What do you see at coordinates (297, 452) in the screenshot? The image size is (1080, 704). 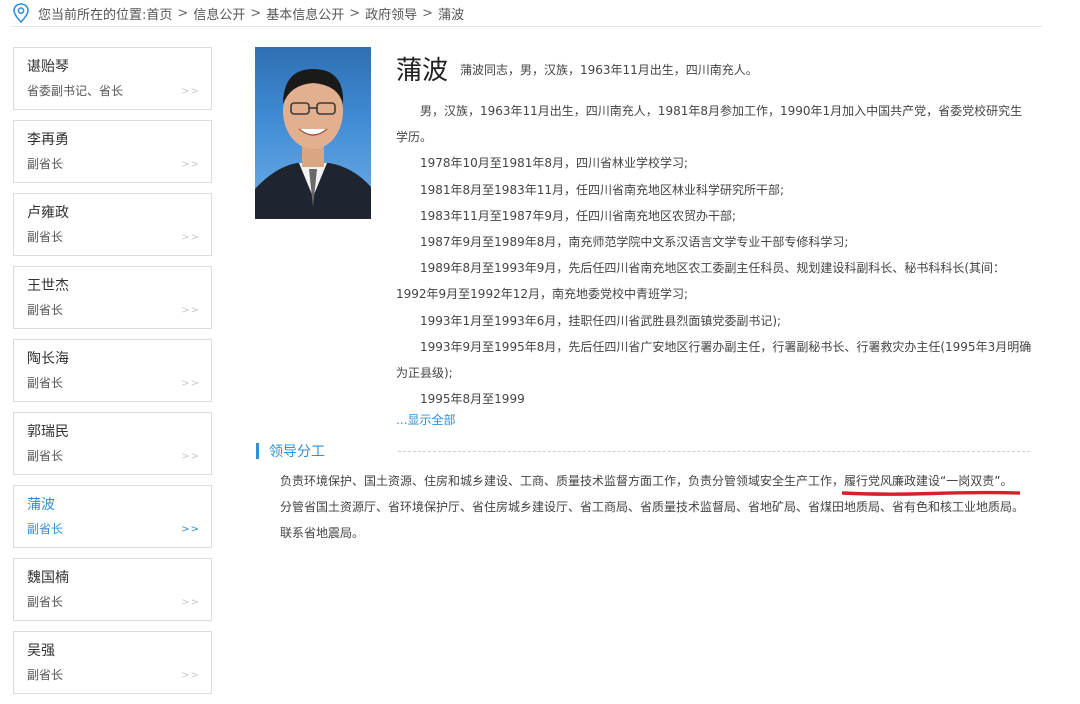 I see `duties-title: 领导分工` at bounding box center [297, 452].